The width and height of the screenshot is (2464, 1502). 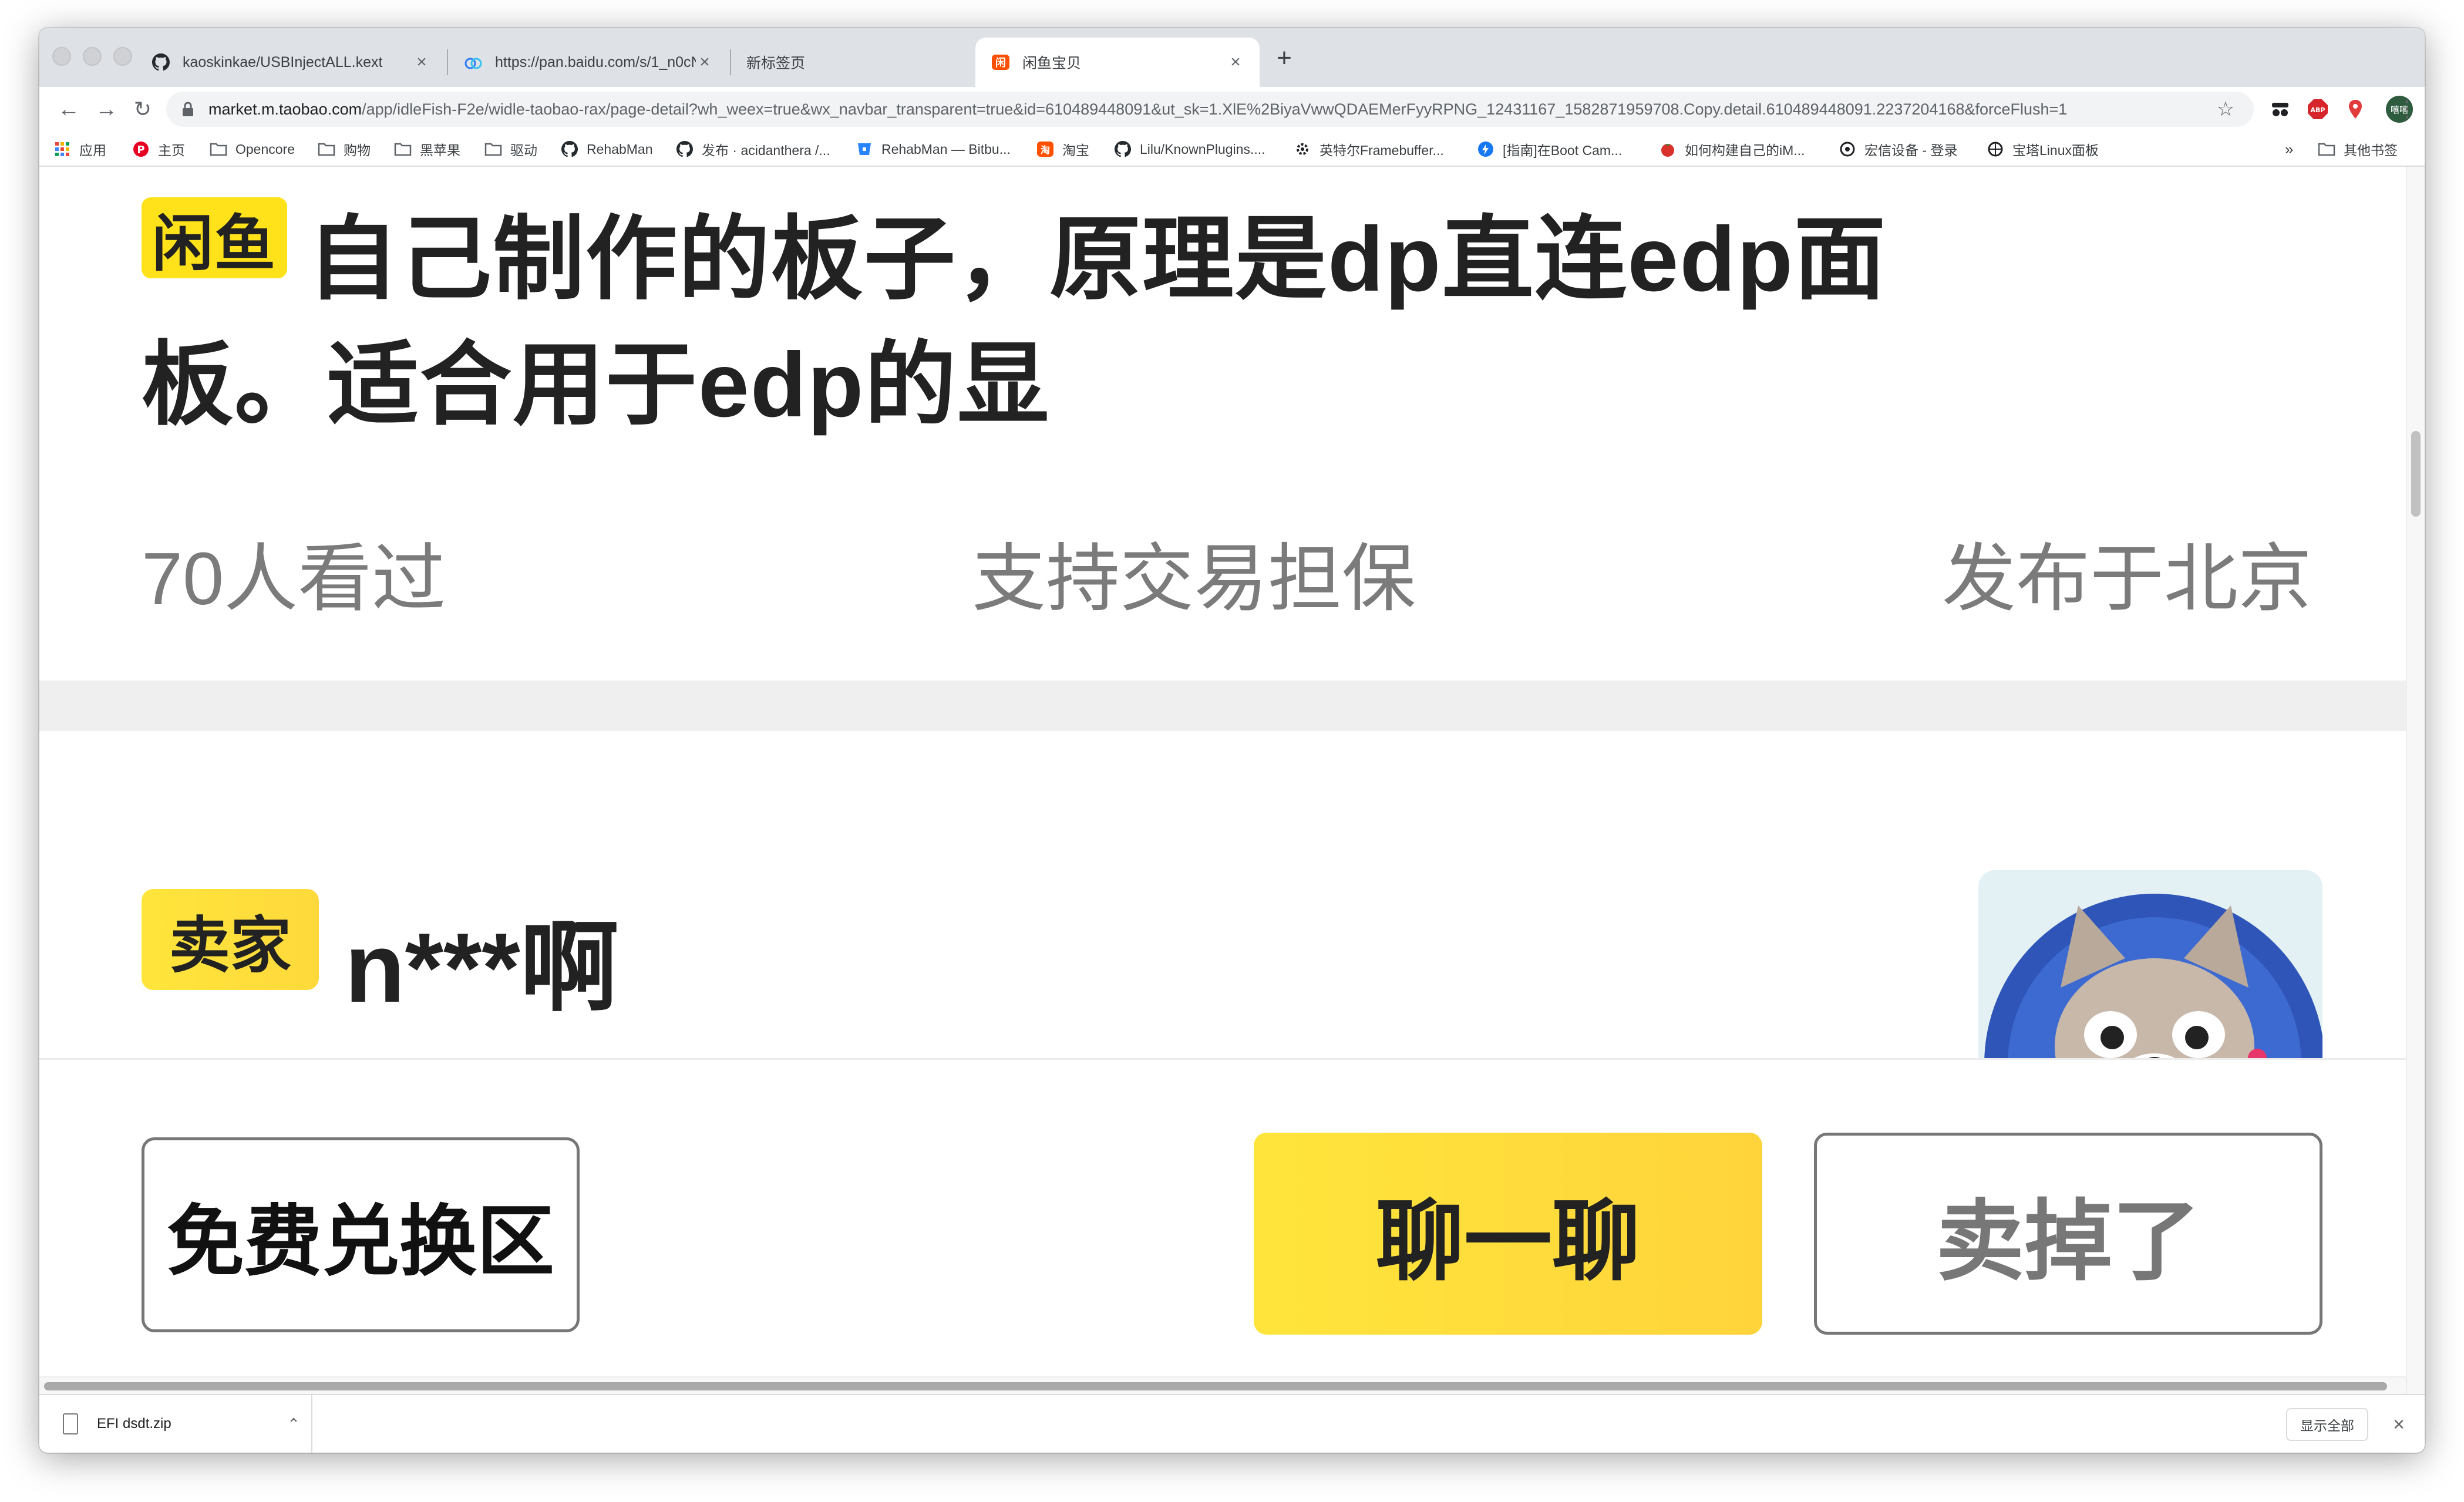 What do you see at coordinates (872, 63) in the screenshot?
I see `tab-new-tab-page: 新标签页 ×` at bounding box center [872, 63].